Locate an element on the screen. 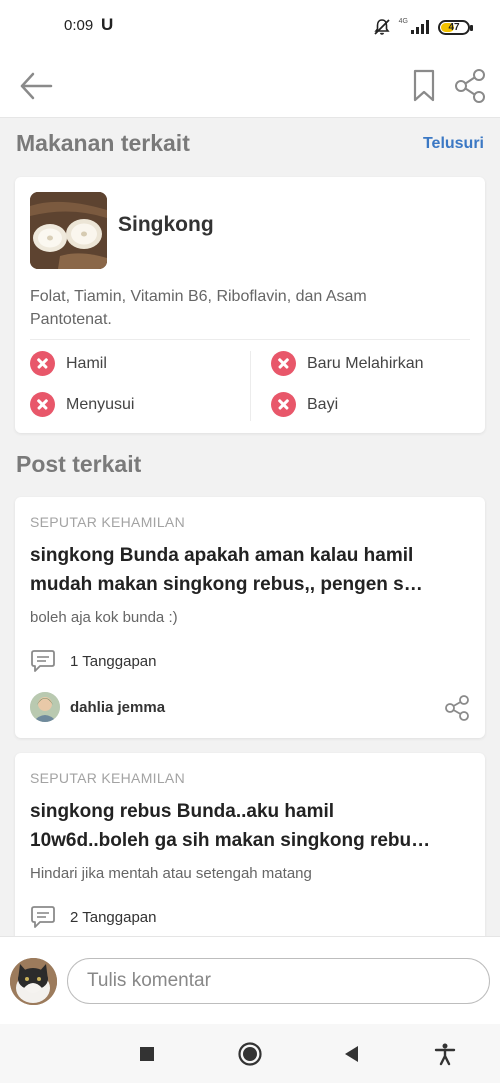  replies-count: 2 Tanggapan is located at coordinates (113, 917).